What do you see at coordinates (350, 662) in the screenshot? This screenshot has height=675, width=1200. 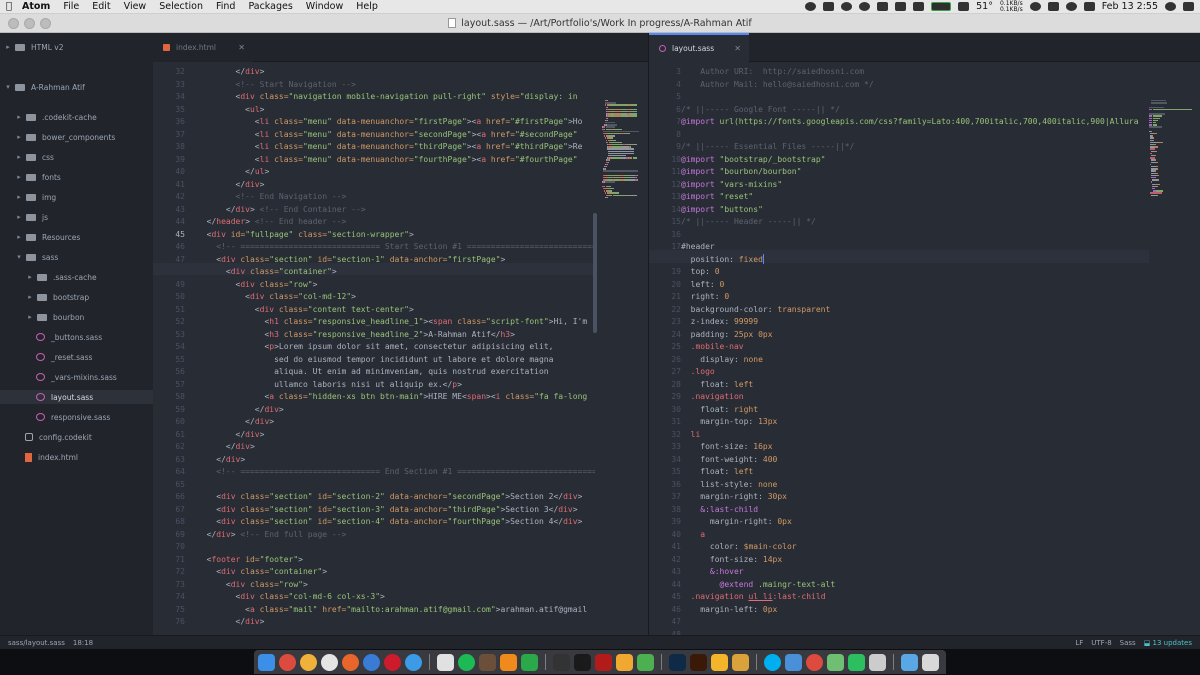 I see `firefox-icon` at bounding box center [350, 662].